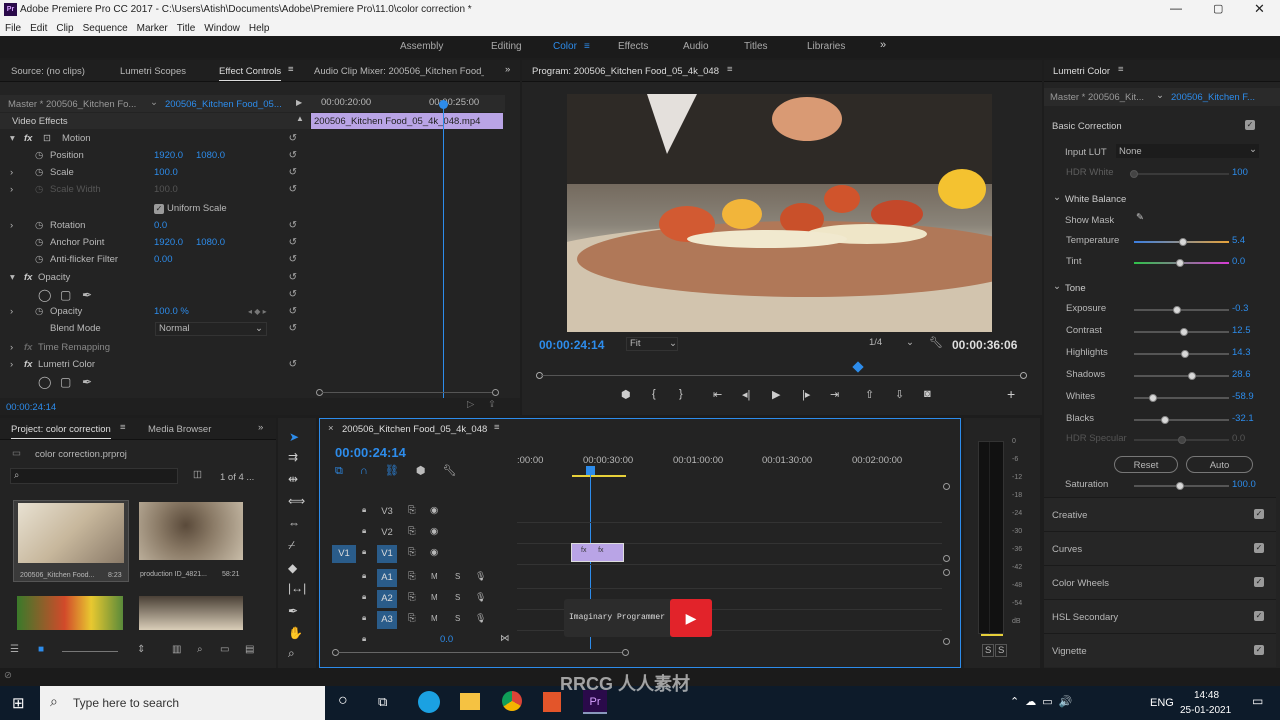 The width and height of the screenshot is (1280, 720). What do you see at coordinates (176, 649) in the screenshot?
I see `automate-icon: ▥` at bounding box center [176, 649].